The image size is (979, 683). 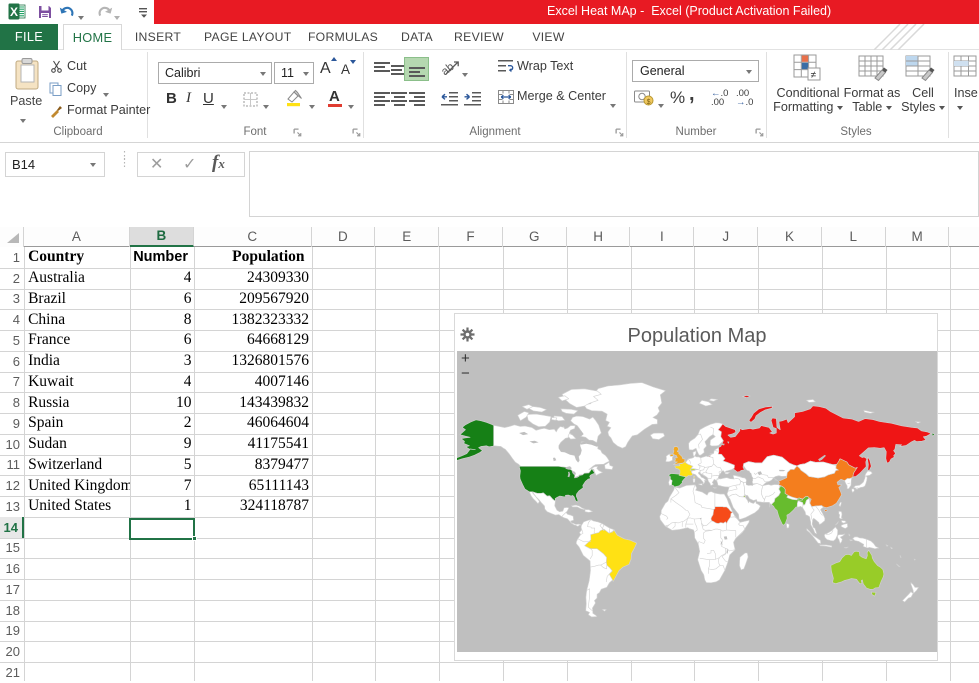 I want to click on svg-text: X, so click(x=14, y=12).